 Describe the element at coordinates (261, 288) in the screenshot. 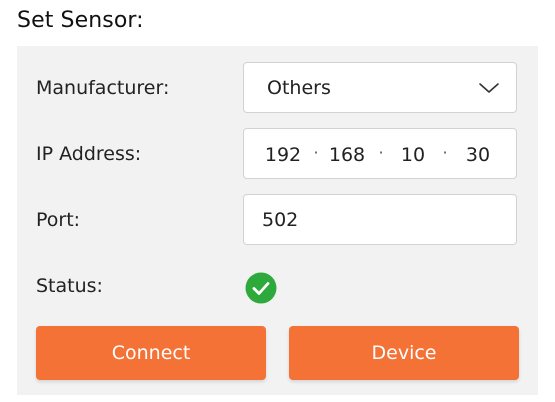

I see `check-circle-icon` at that location.